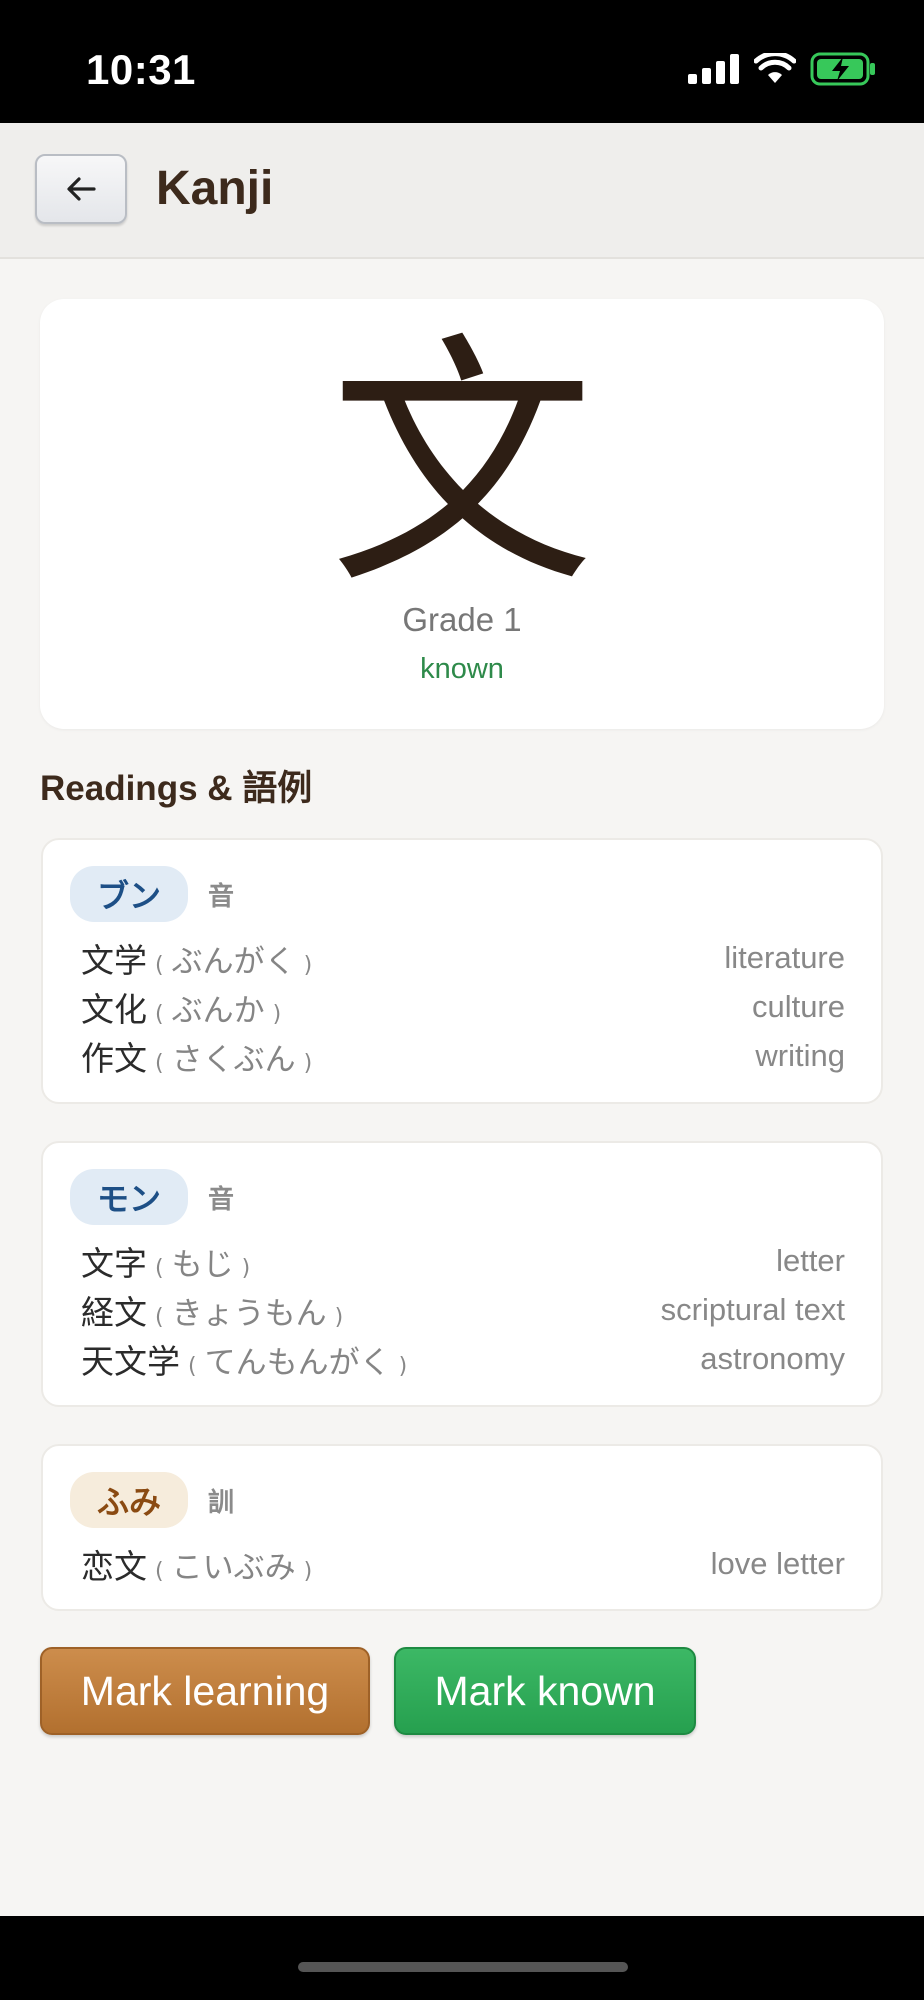 Image resolution: width=924 pixels, height=2000 pixels. What do you see at coordinates (463, 957) in the screenshot?
I see `example-row: 文学 ( ぶんがく ) literature` at bounding box center [463, 957].